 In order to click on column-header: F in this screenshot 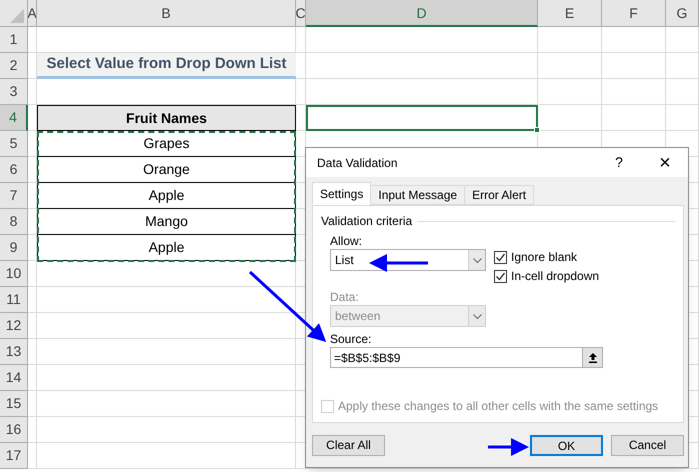, I will do `click(634, 13)`.